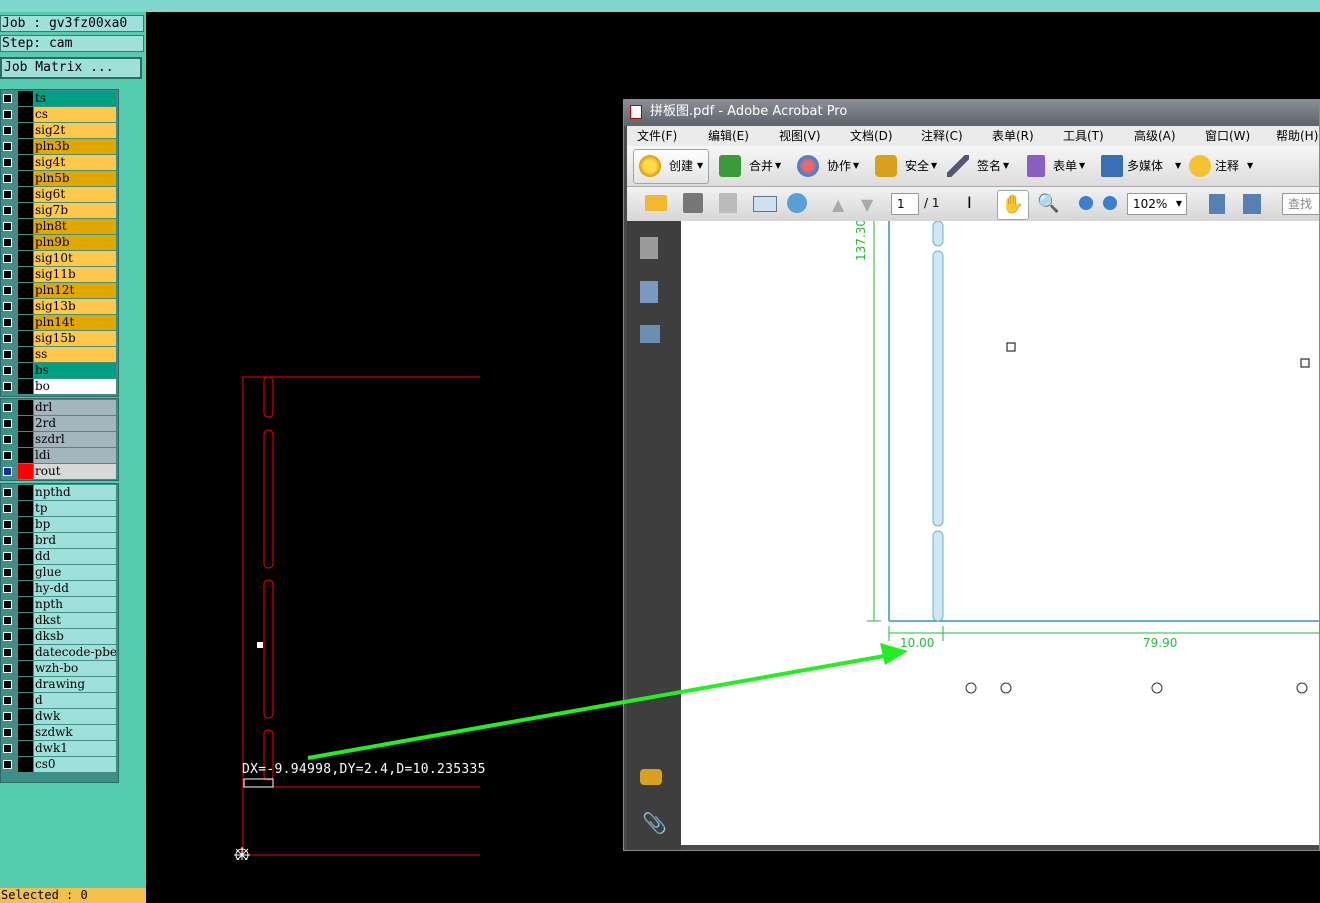 The image size is (1320, 903). What do you see at coordinates (242, 853) in the screenshot?
I see `origin-crosshair-icon` at bounding box center [242, 853].